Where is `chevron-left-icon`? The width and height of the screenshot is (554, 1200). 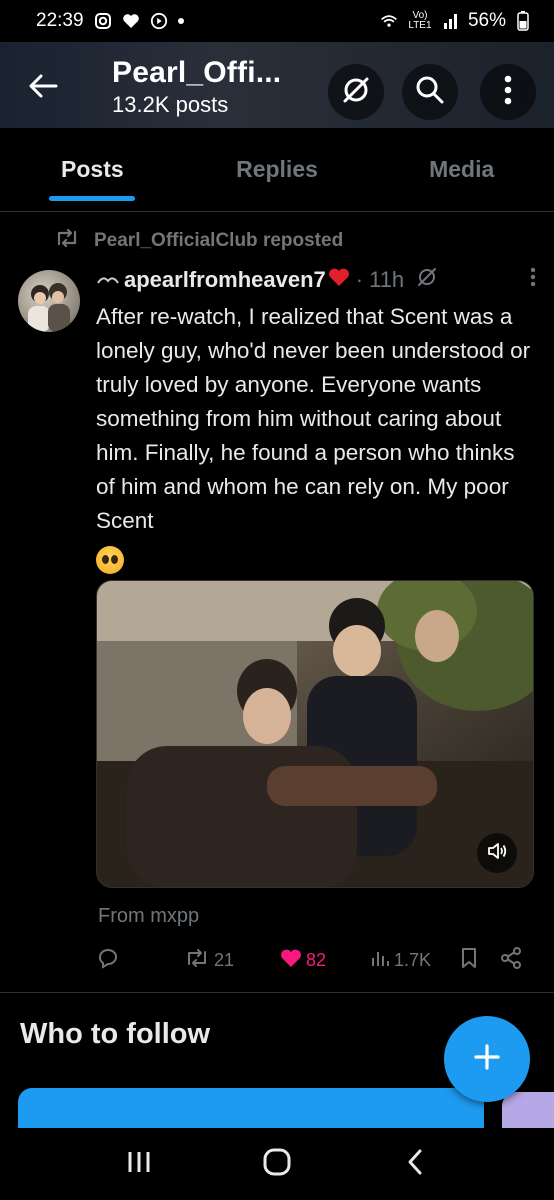
chevron-left-icon is located at coordinates (415, 1164).